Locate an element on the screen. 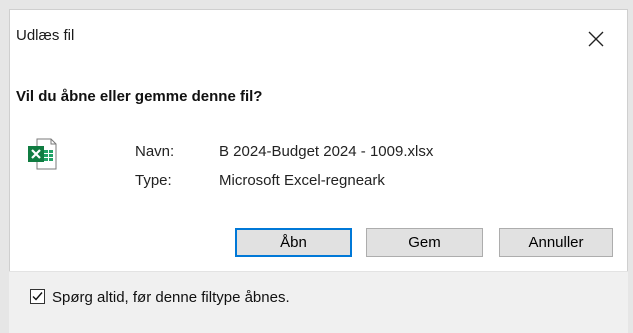  checkmark-icon is located at coordinates (37, 296).